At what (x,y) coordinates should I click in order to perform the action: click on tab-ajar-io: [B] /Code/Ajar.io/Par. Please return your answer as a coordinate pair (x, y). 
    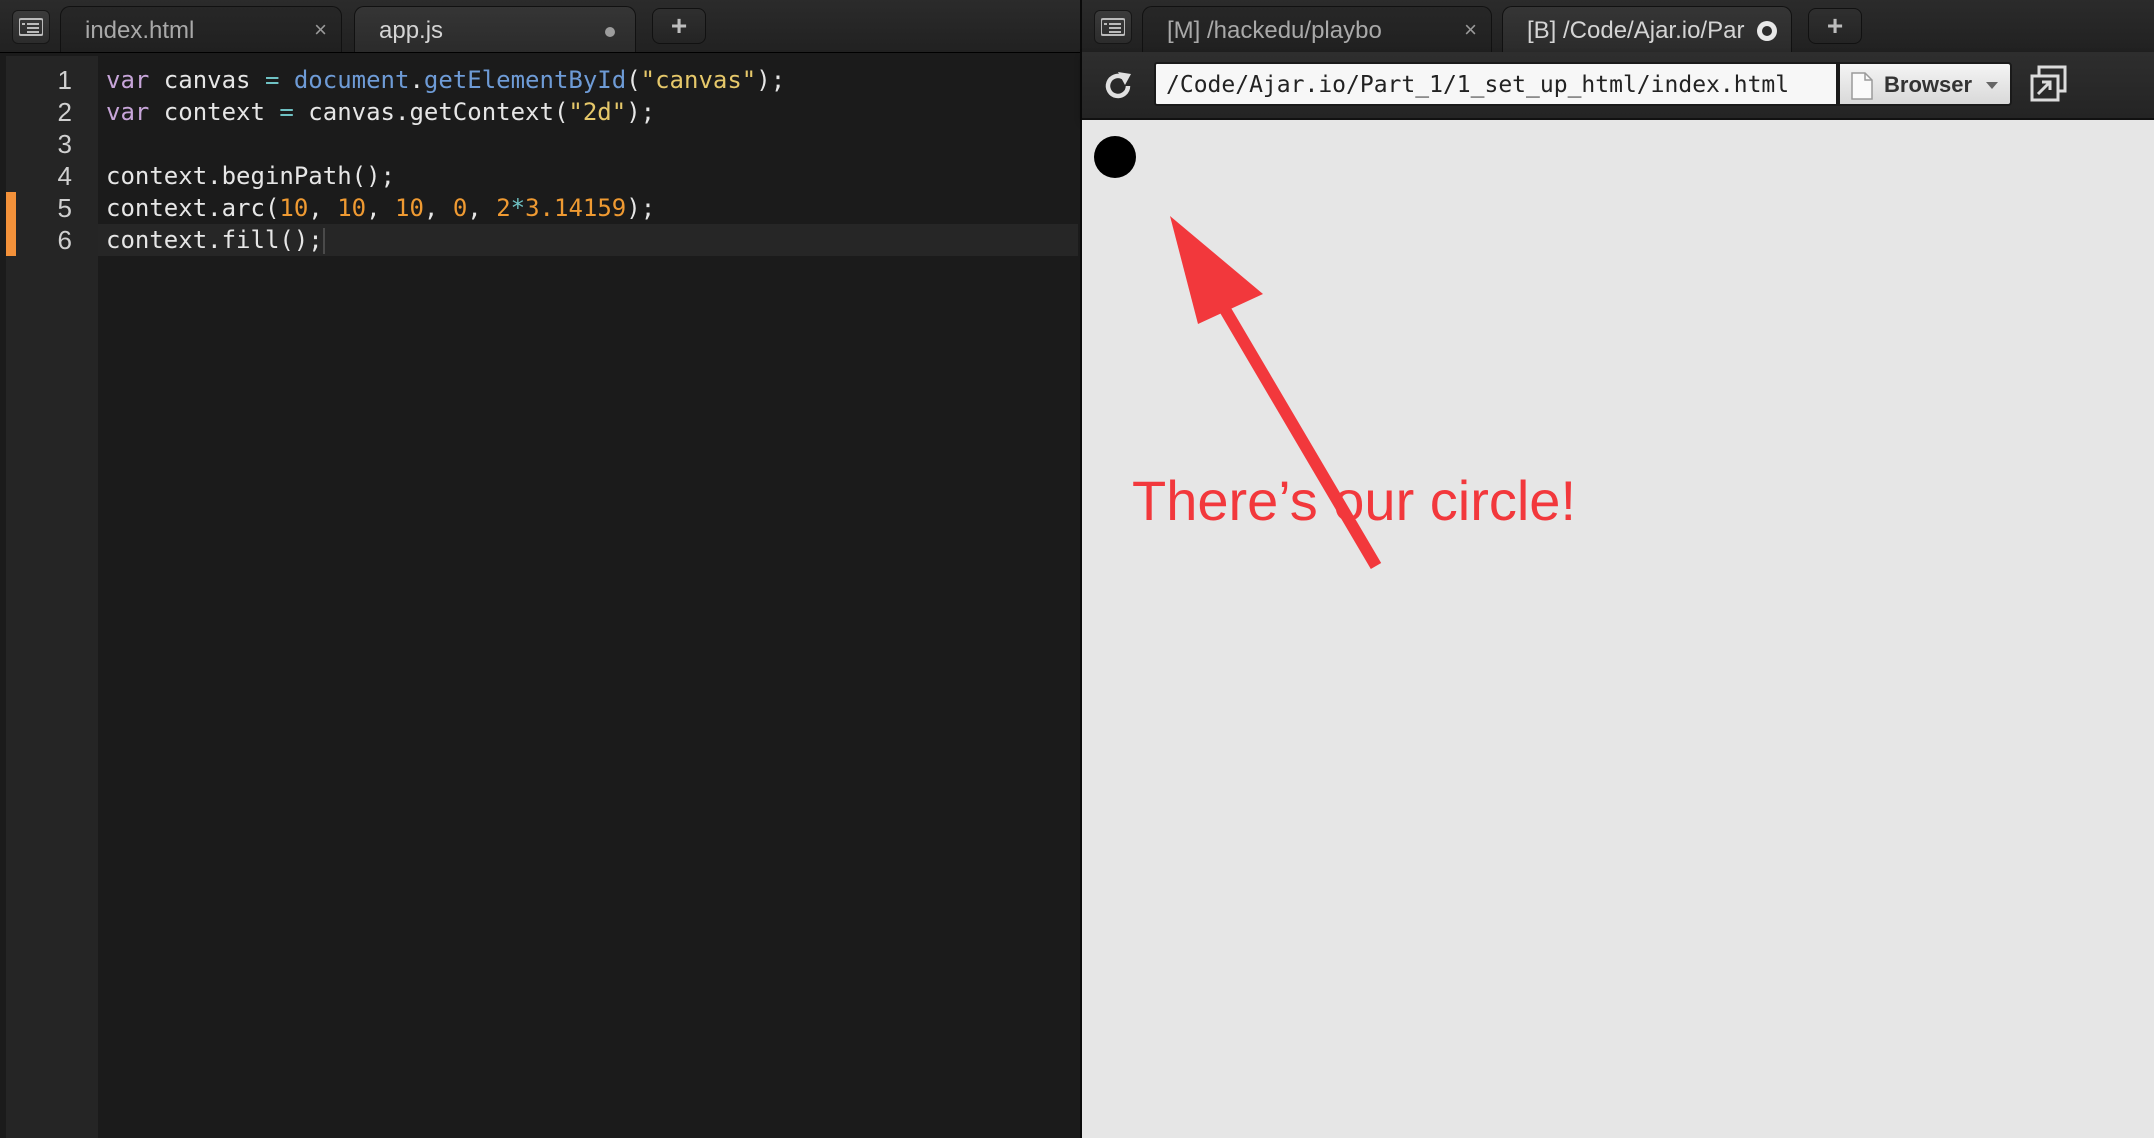
    Looking at the image, I should click on (1647, 29).